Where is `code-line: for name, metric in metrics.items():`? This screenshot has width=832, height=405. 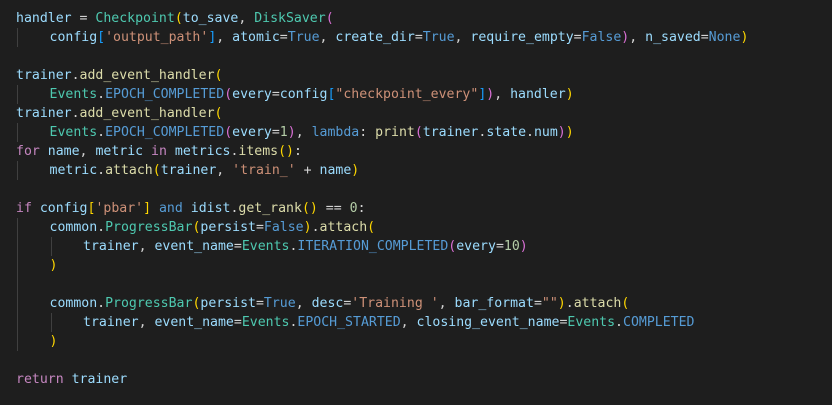 code-line: for name, metric in metrics.items(): is located at coordinates (159, 151).